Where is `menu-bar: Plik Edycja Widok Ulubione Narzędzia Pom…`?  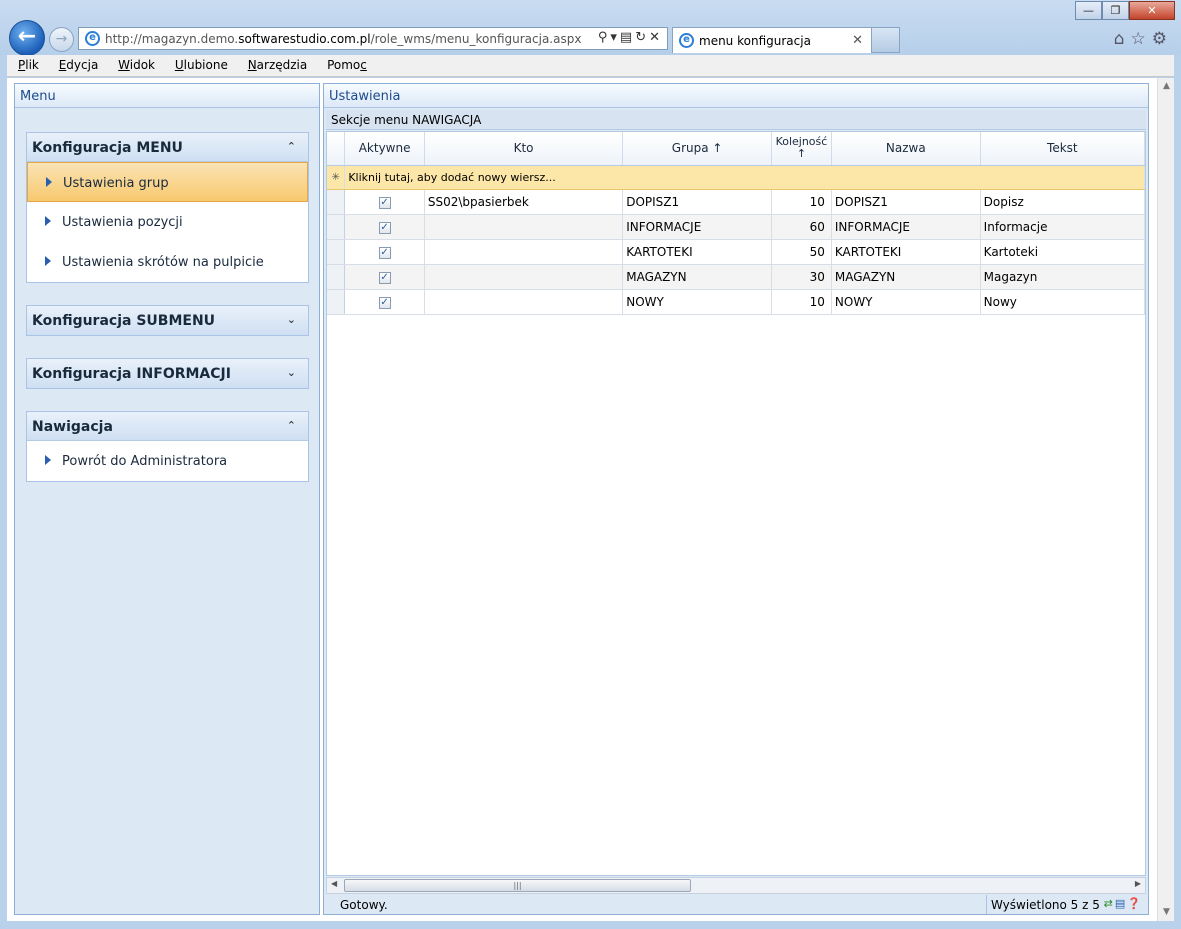
menu-bar: Plik Edycja Widok Ulubione Narzędzia Pom… is located at coordinates (590, 66).